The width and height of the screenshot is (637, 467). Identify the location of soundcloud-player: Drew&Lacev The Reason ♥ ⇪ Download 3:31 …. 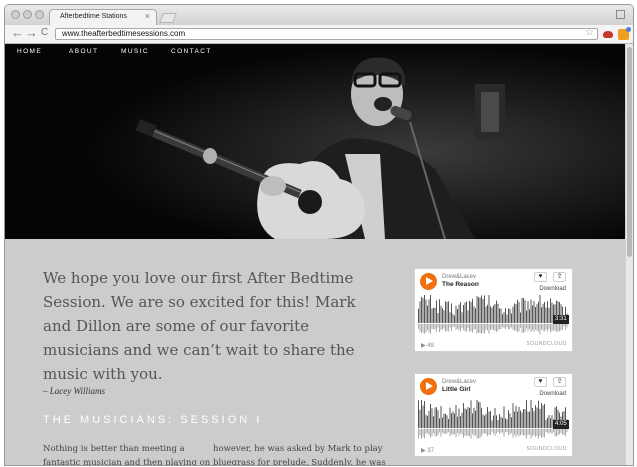
(493, 310).